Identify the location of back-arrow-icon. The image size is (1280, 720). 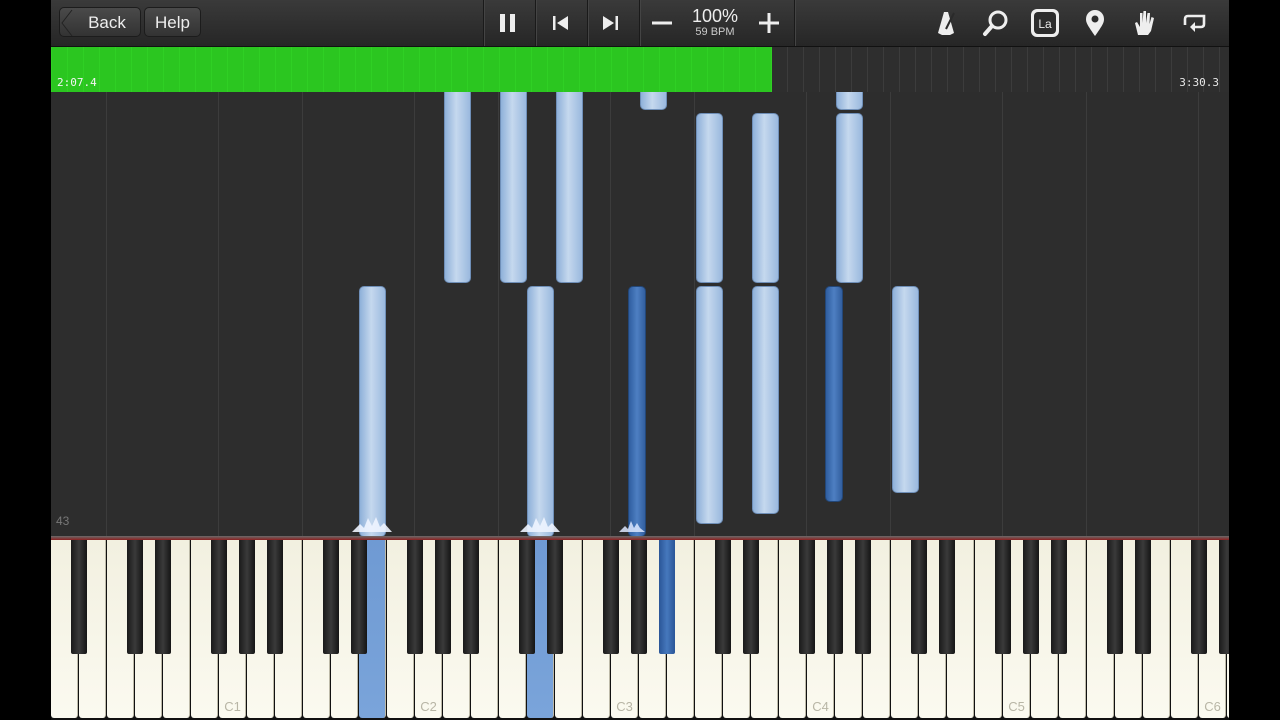
(67, 23).